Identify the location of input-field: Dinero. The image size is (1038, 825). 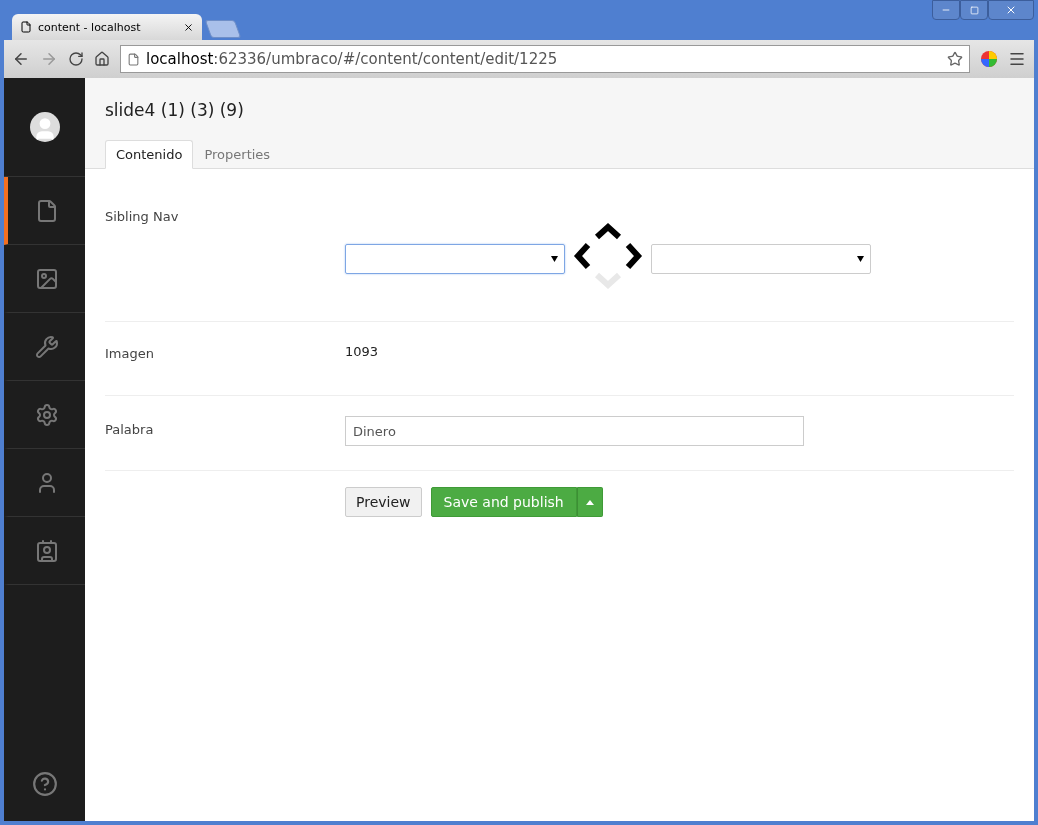
(574, 431).